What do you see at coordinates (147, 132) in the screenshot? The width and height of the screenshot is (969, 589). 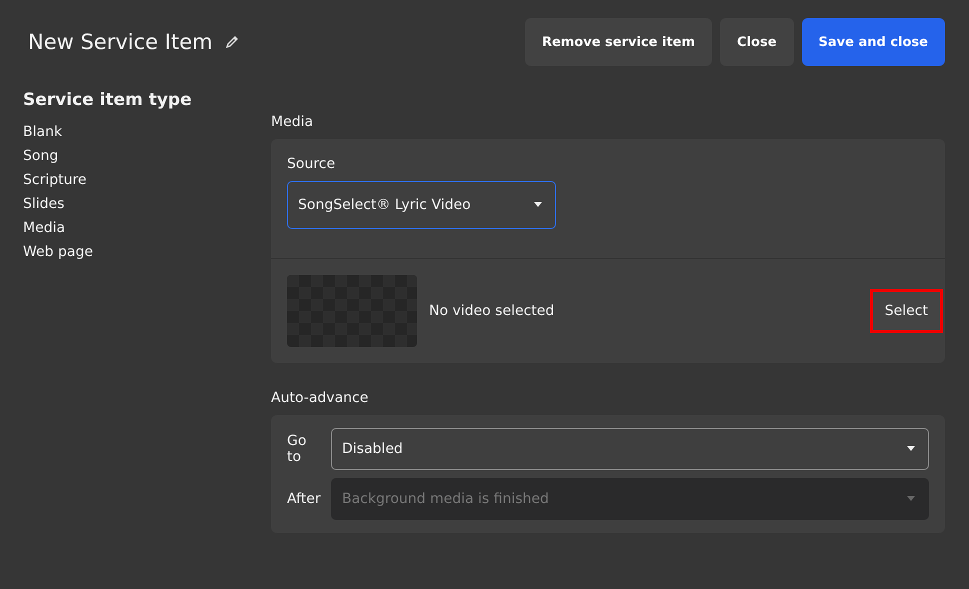 I see `sidebar-item: Blank` at bounding box center [147, 132].